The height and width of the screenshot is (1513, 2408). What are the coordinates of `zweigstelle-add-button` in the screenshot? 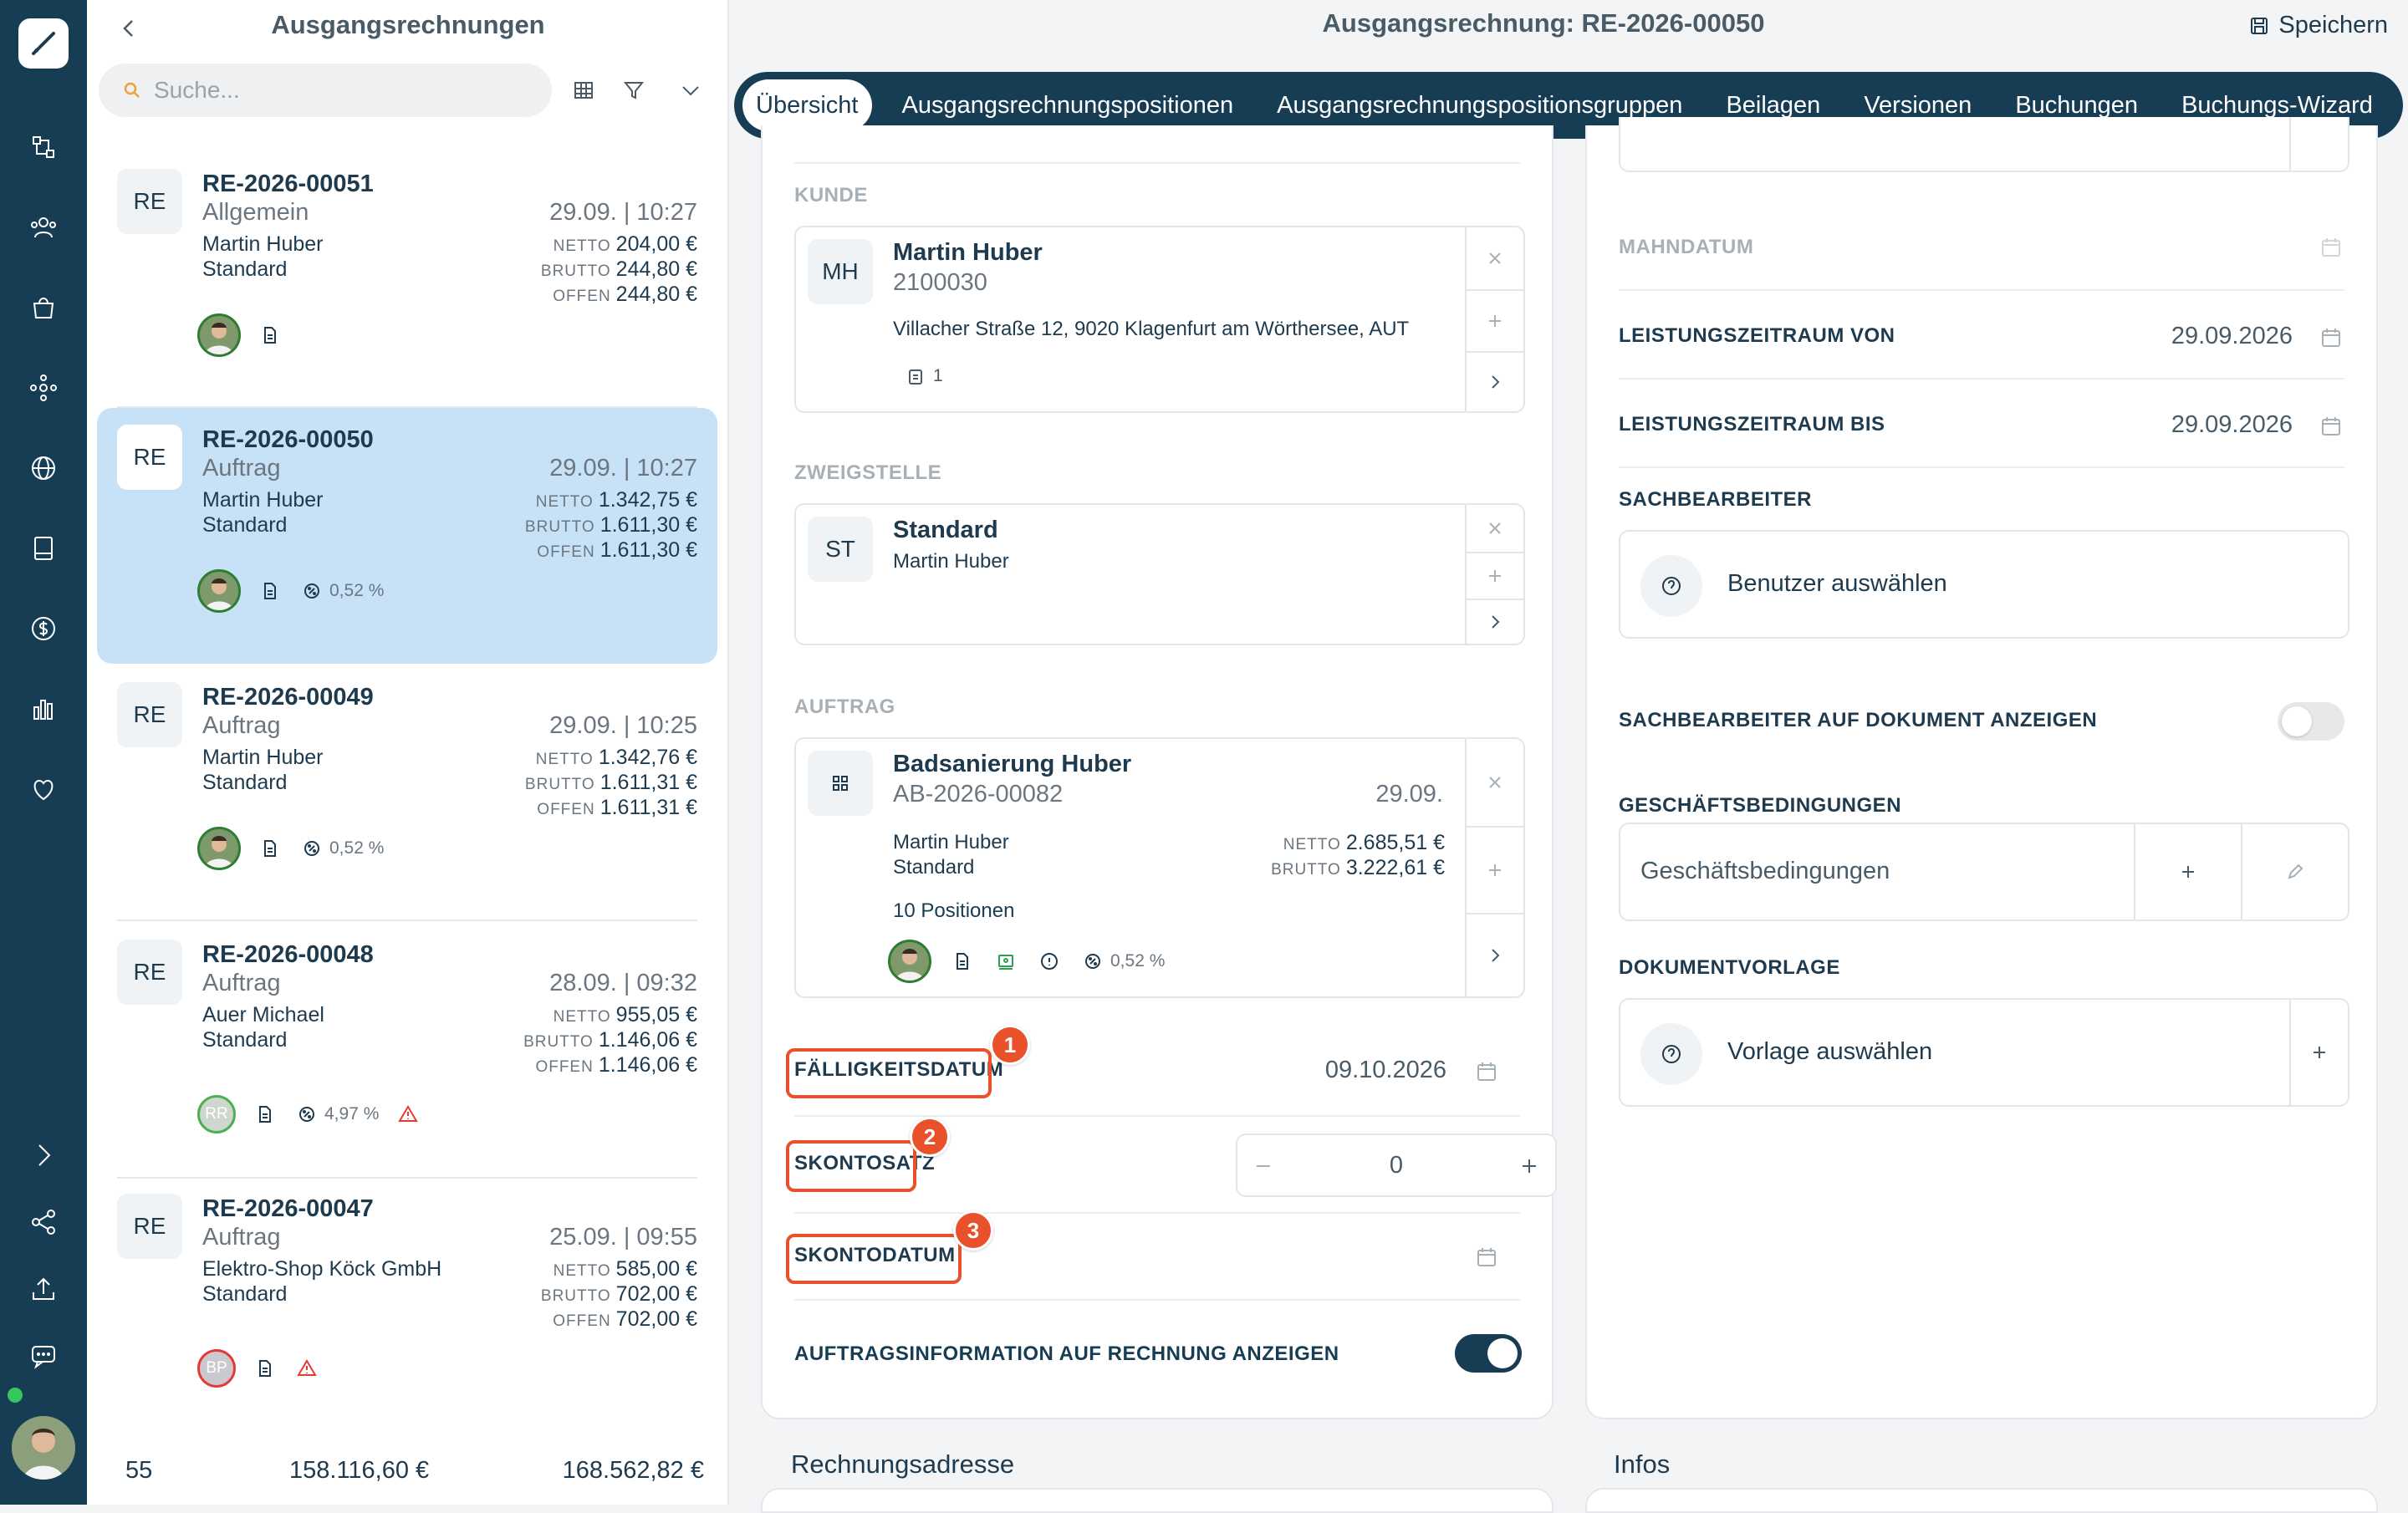 It's located at (1494, 575).